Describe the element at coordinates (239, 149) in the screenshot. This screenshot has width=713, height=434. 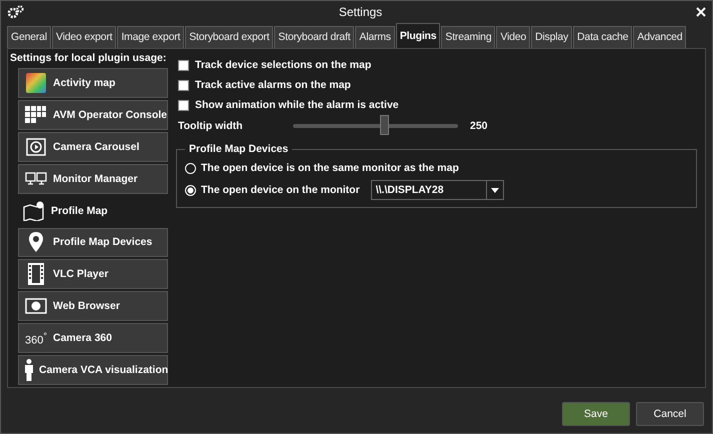
I see `group-title: Profile Map Devices` at that location.